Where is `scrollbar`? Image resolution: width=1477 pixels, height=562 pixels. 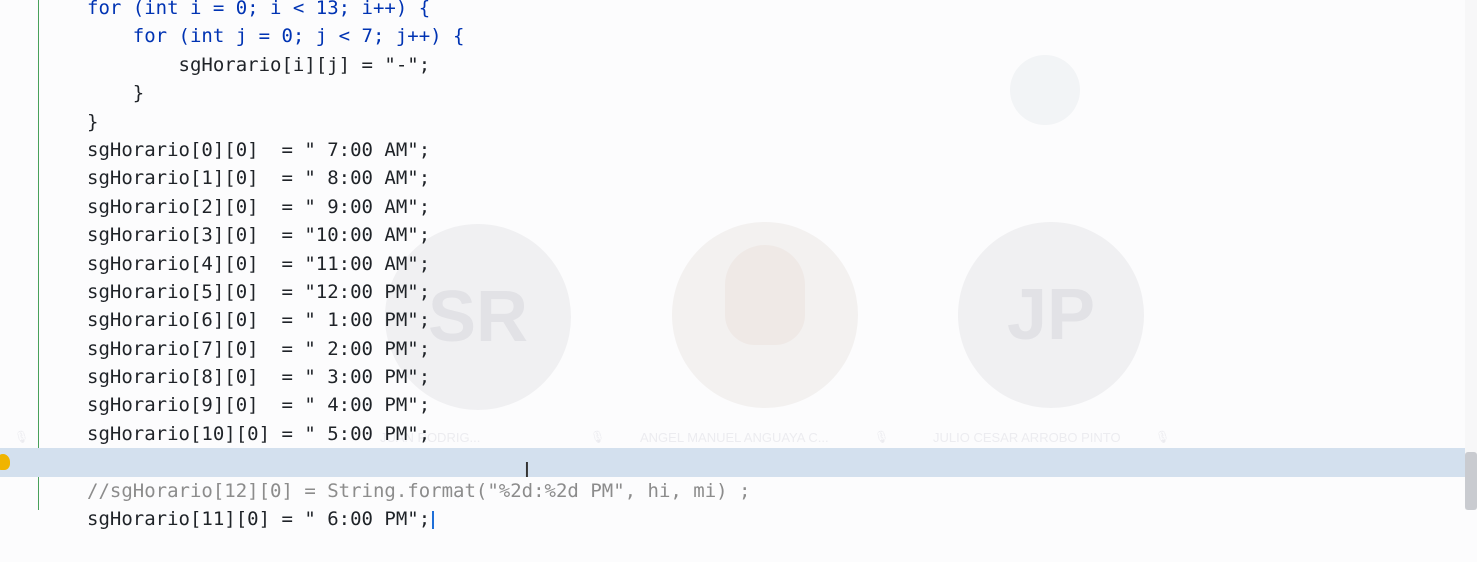
scrollbar is located at coordinates (1471, 255).